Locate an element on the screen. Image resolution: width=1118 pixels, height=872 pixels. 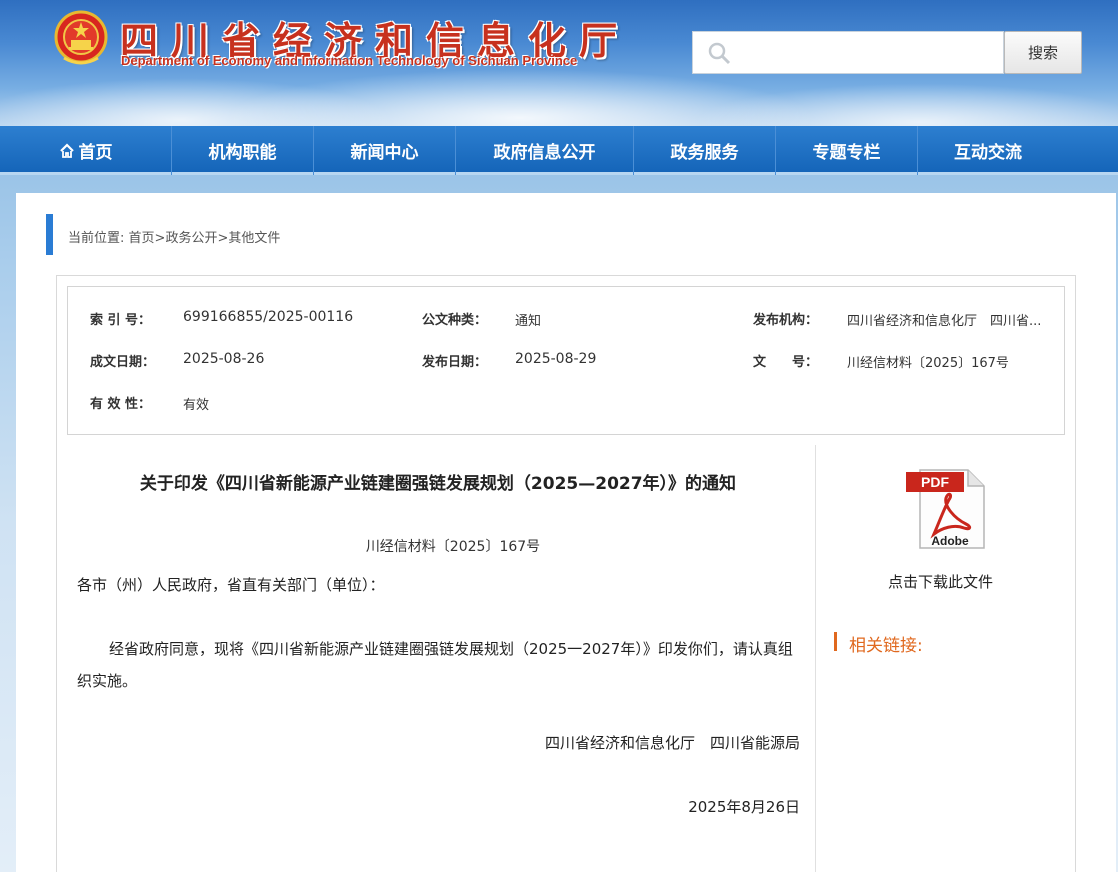
nav-item-label: 机构职能 is located at coordinates (242, 153).